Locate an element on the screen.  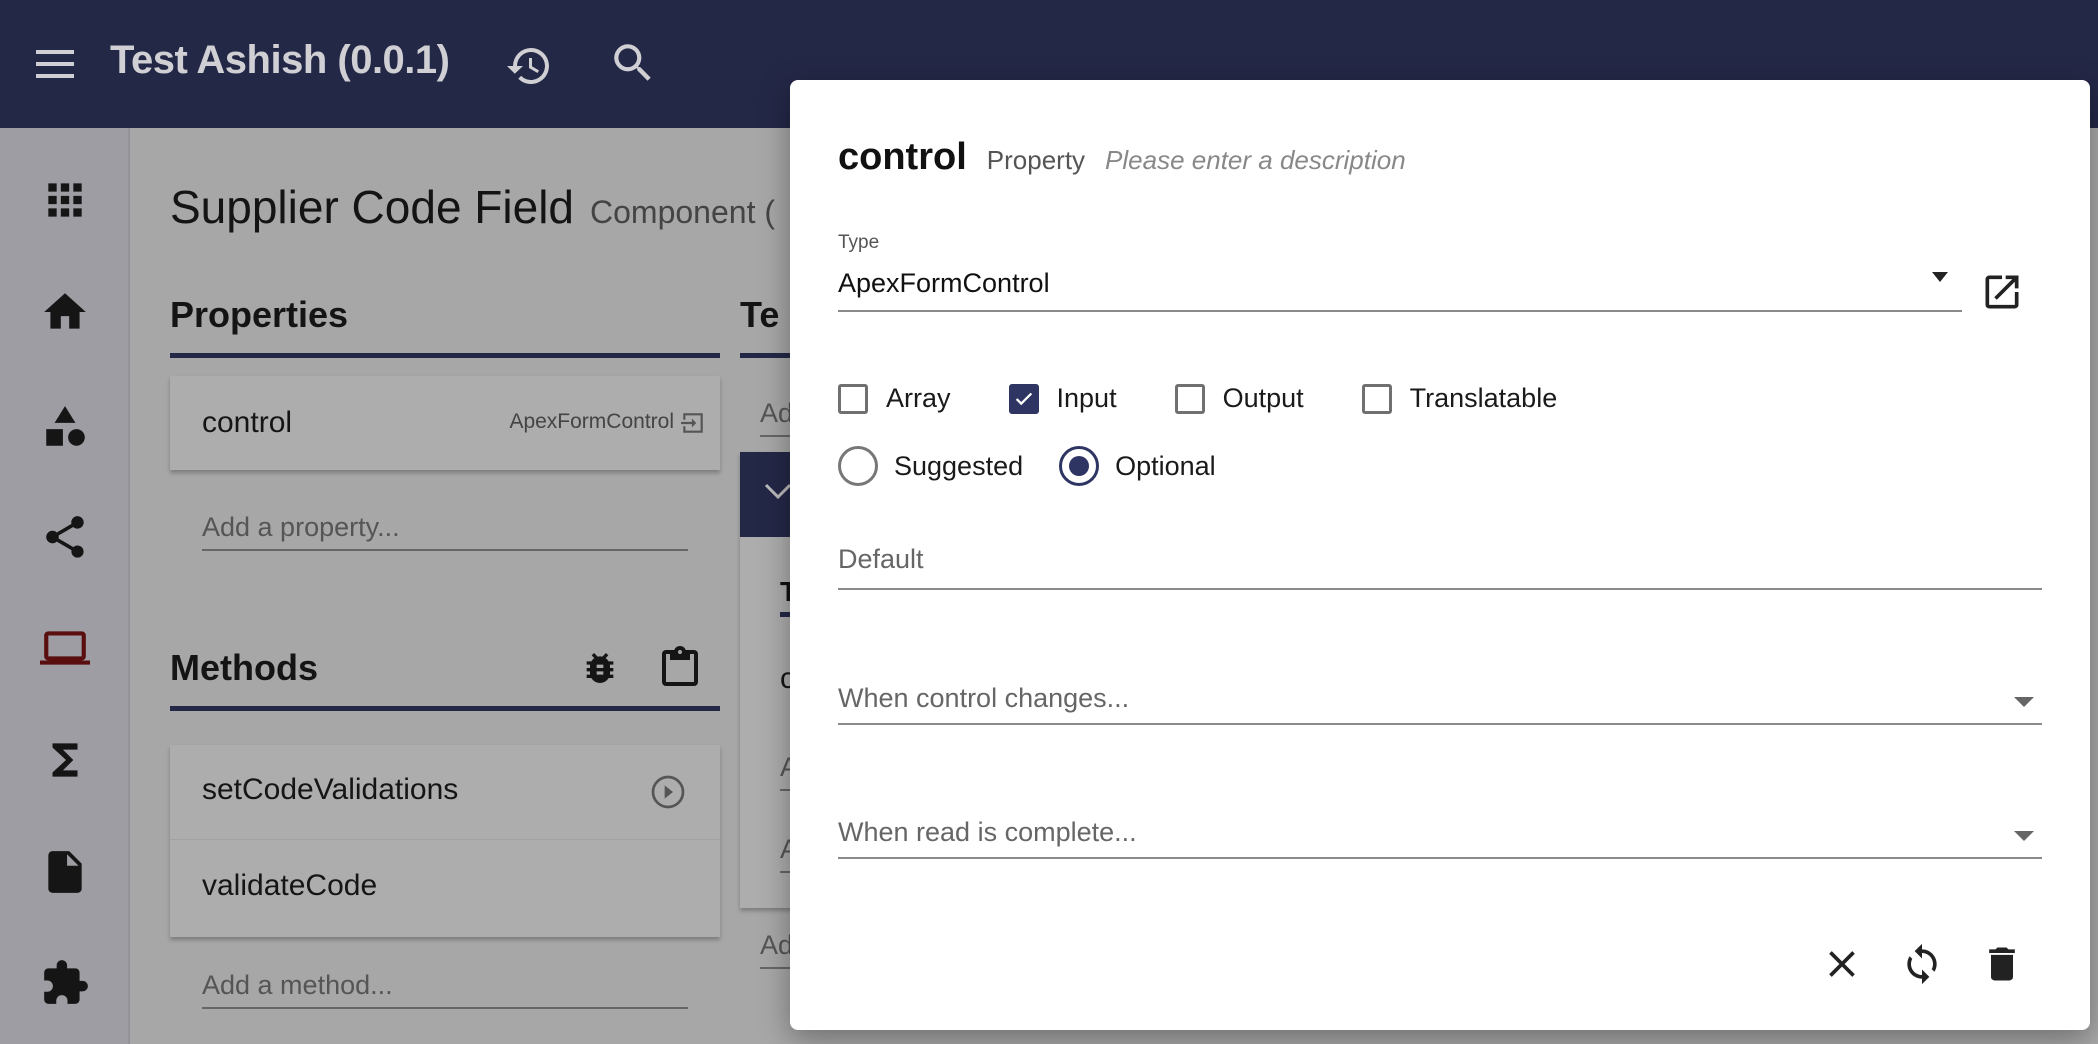
type-value: ApexFormControl is located at coordinates (944, 283).